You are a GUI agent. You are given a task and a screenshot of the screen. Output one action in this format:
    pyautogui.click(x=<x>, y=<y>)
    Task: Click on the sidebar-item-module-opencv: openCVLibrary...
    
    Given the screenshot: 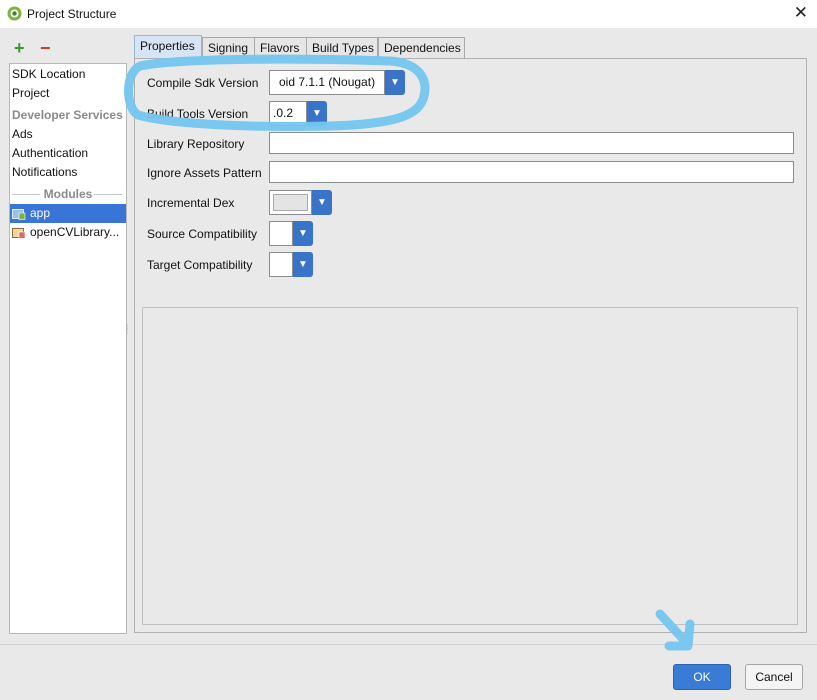 What is the action you would take?
    pyautogui.click(x=68, y=232)
    